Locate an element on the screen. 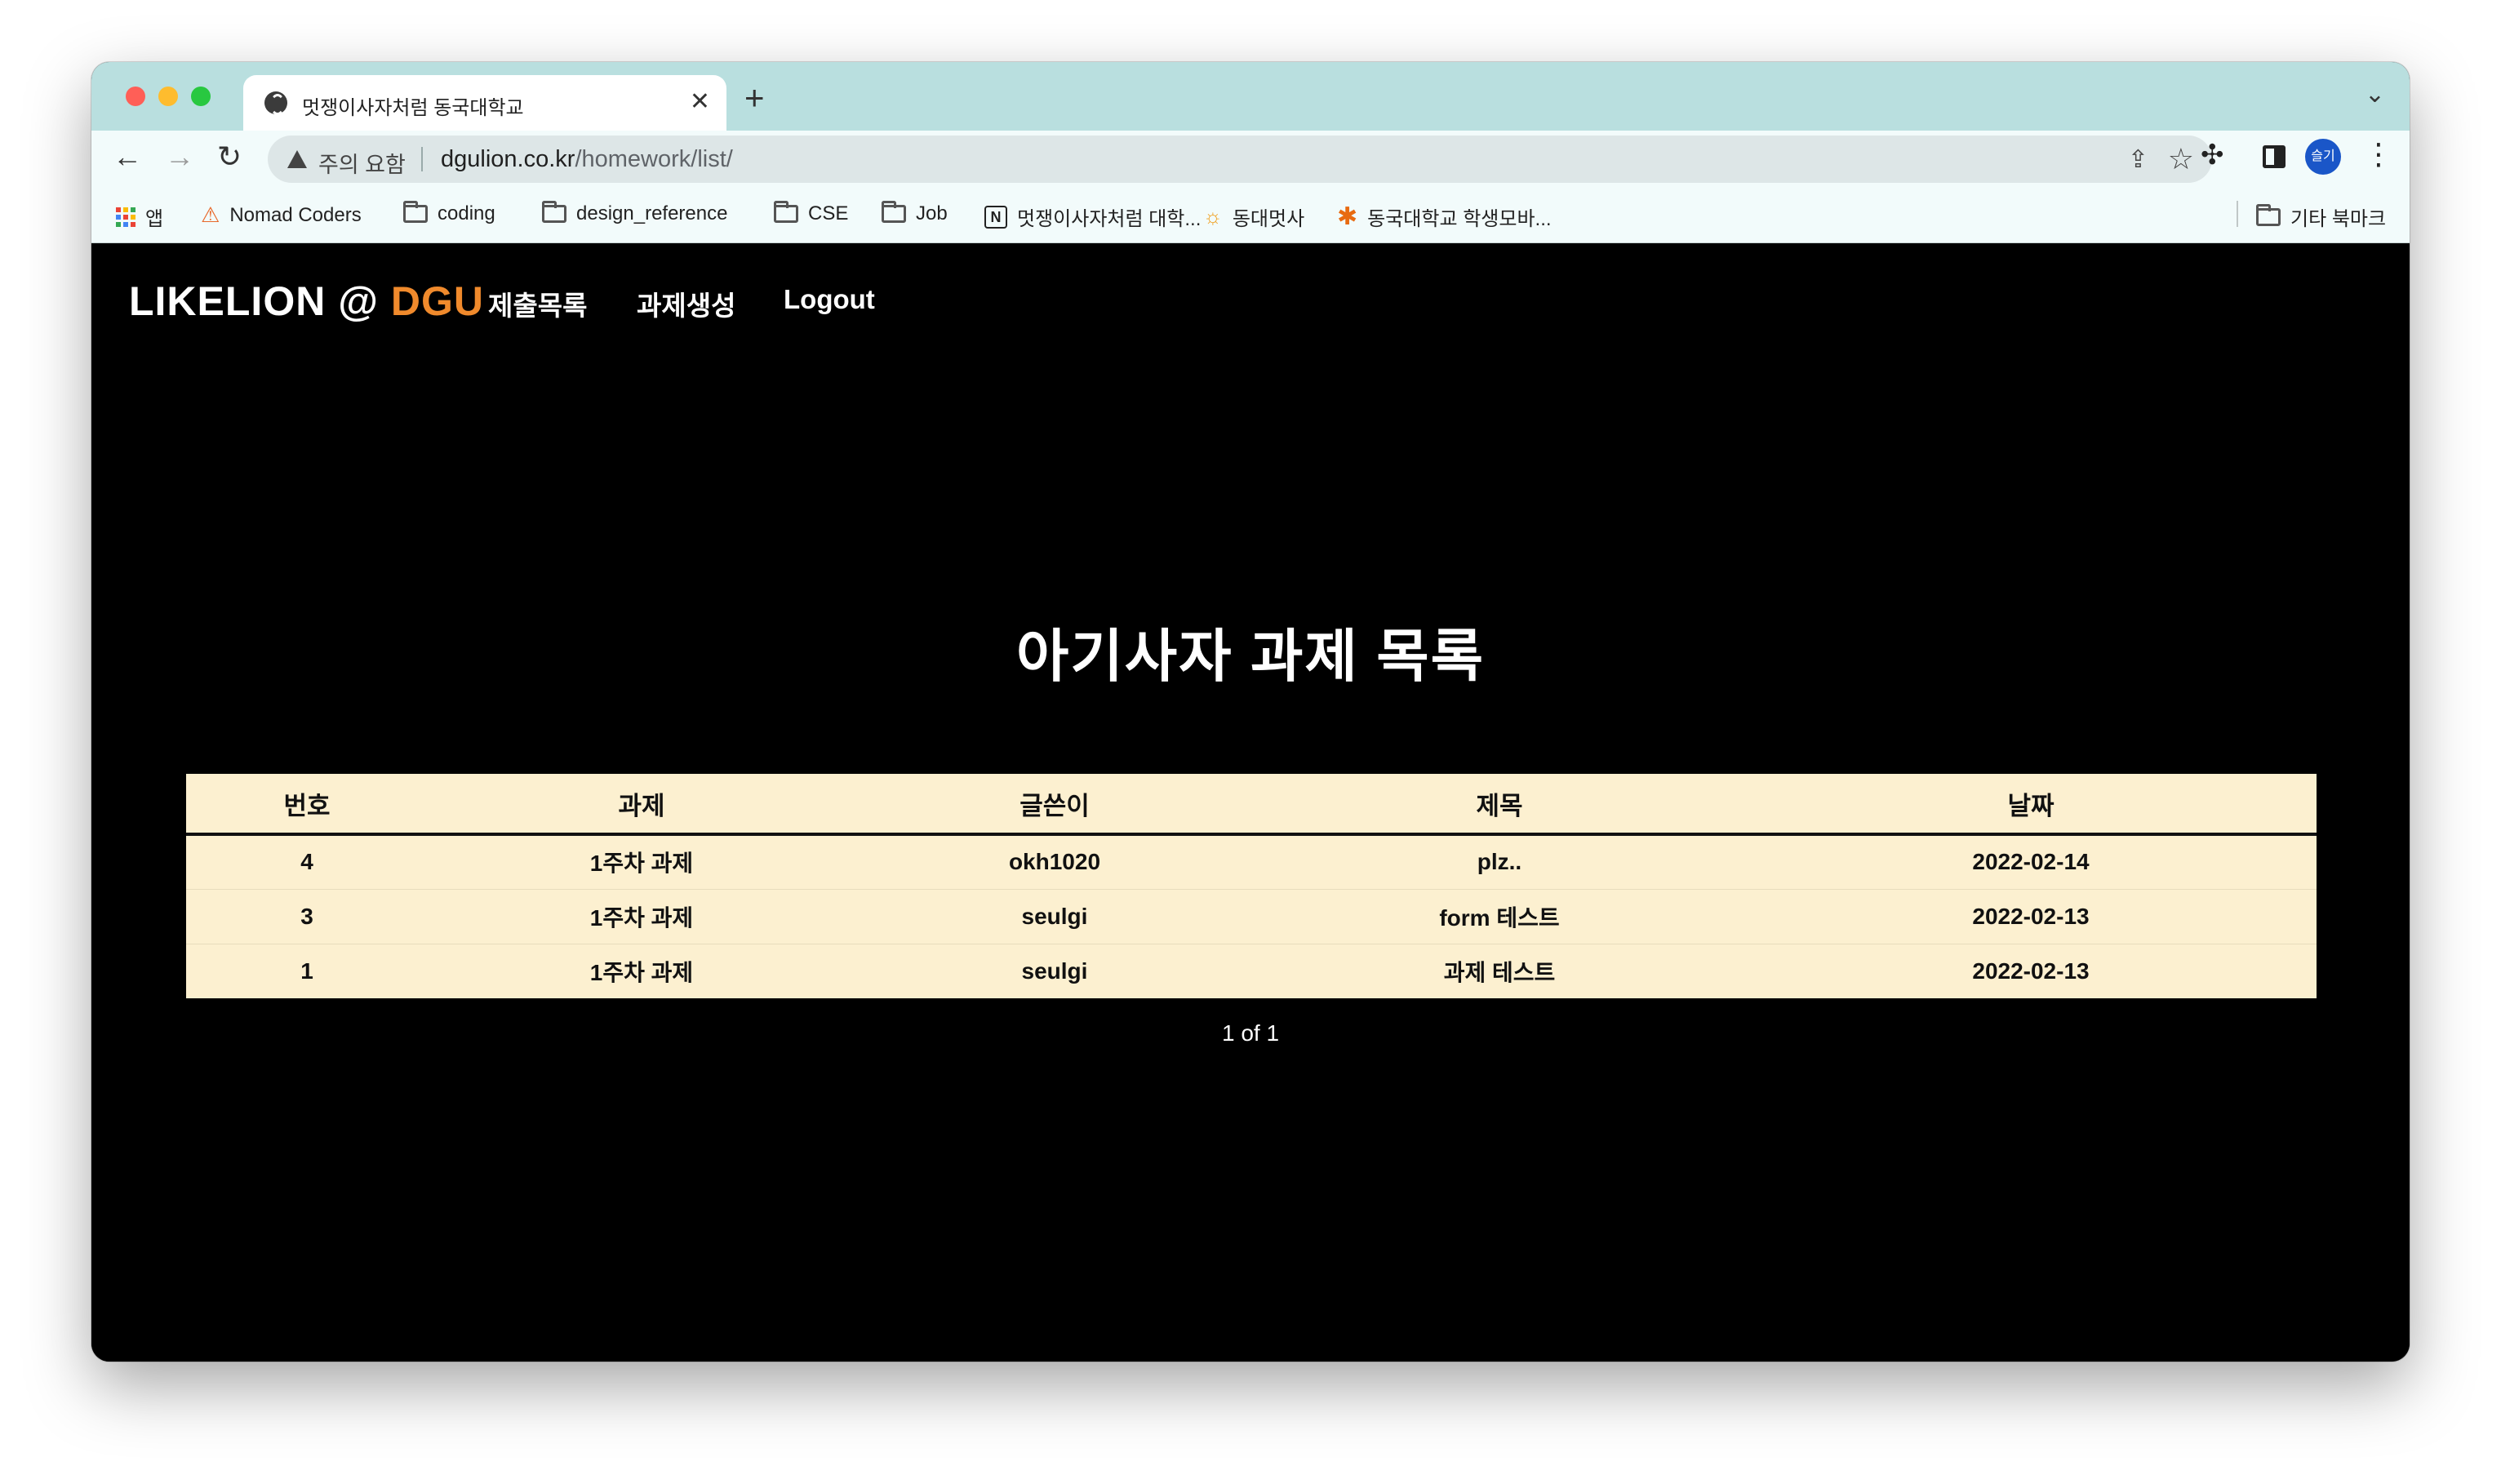  bookmark-dongdae-mutsa: ☼ 동대멋사 is located at coordinates (1253, 216).